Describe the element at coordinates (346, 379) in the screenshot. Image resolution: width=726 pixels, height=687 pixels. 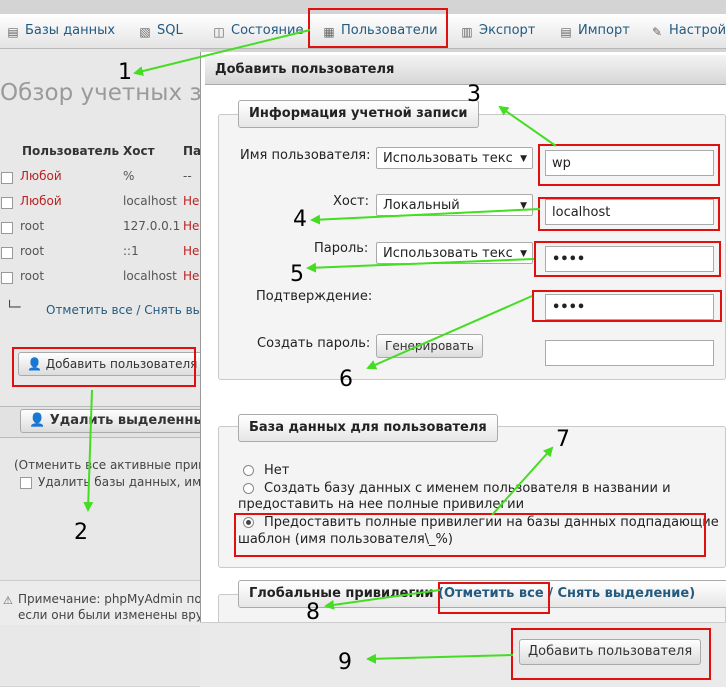
I see `step-number-6: 6` at that location.